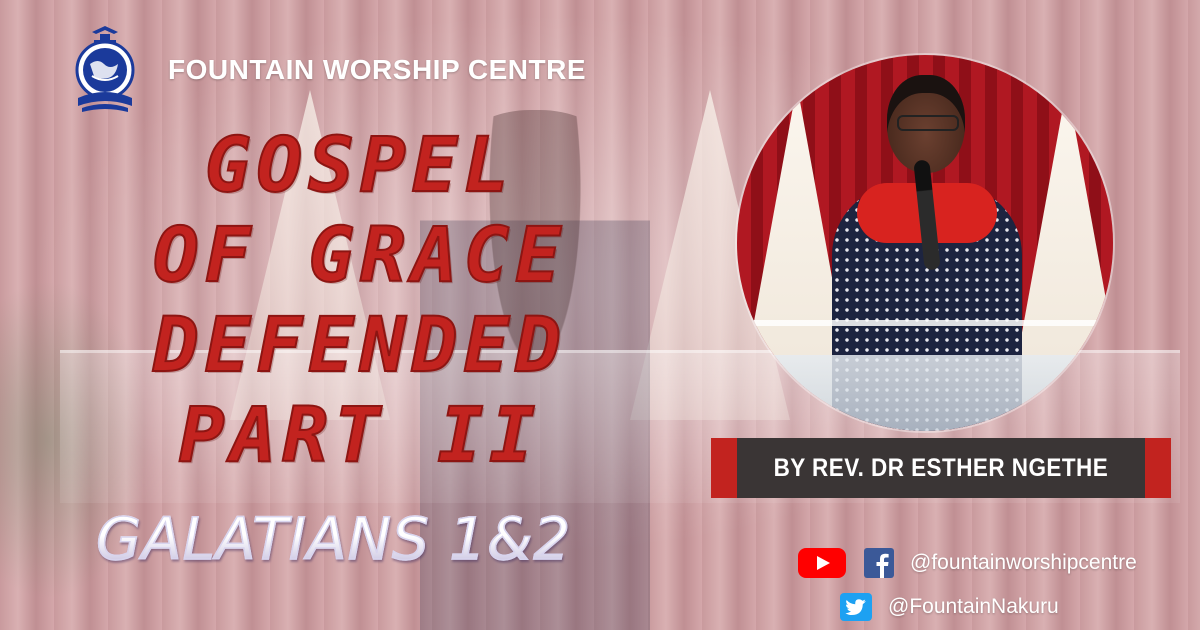 The width and height of the screenshot is (1200, 630). I want to click on speaker-name: BY REV. DR ESTHER NGETHE, so click(941, 467).